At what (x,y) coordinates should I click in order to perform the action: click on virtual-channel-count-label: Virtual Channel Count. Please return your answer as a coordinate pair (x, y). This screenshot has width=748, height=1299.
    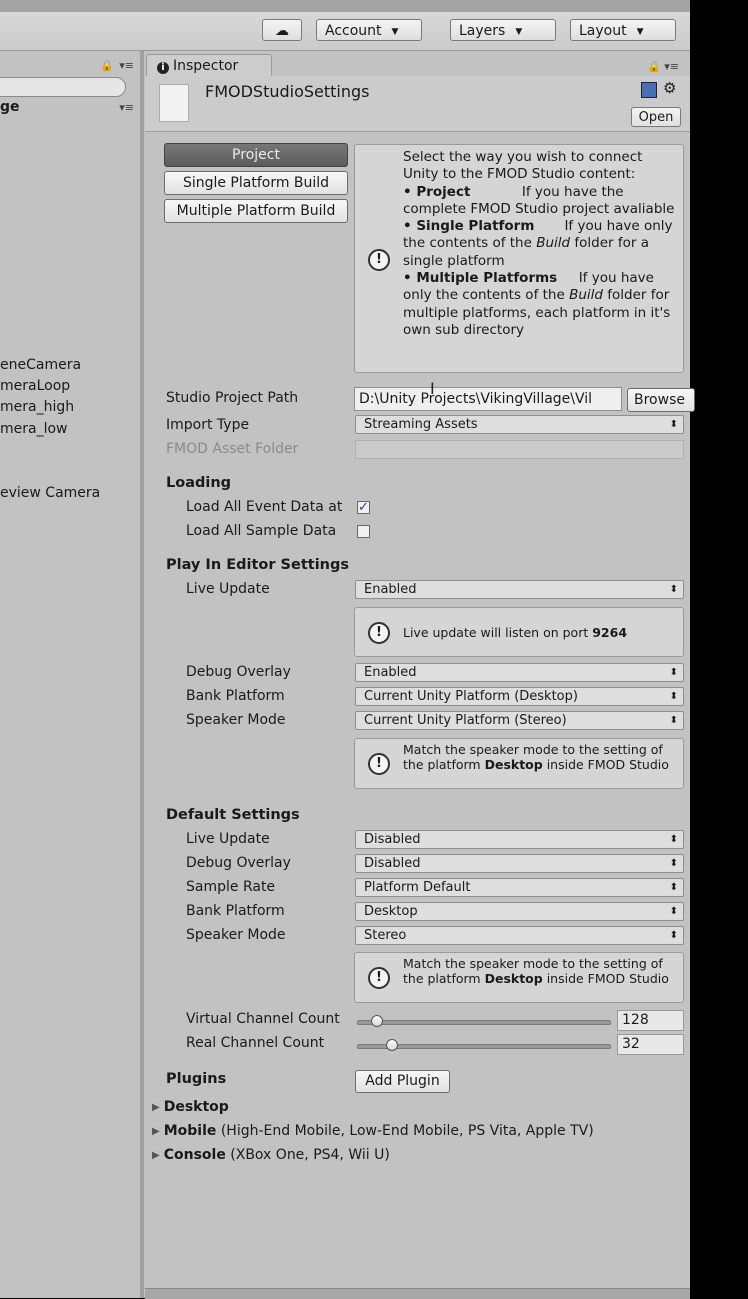
    Looking at the image, I should click on (263, 1019).